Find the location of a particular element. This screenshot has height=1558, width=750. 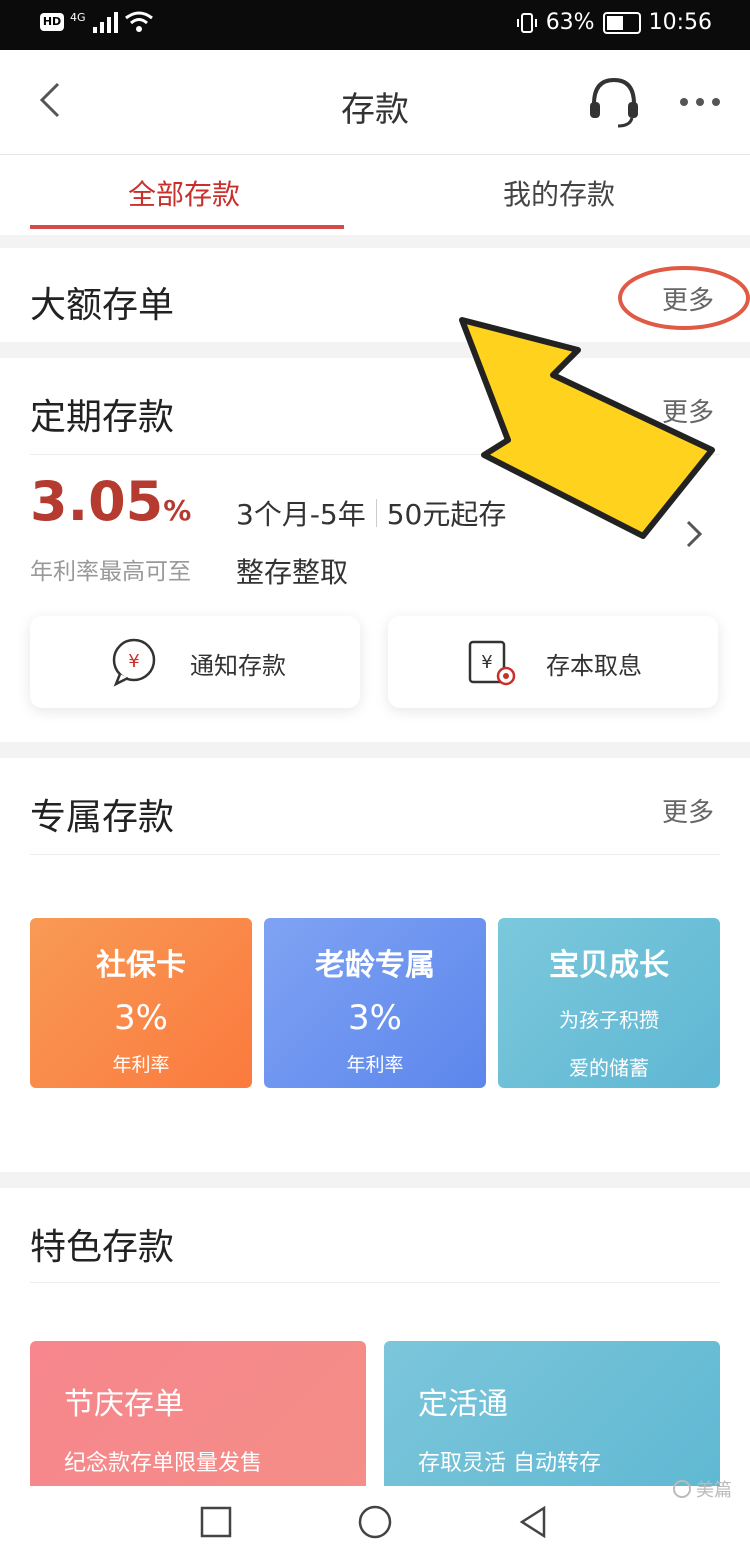

highlight-circle is located at coordinates (684, 298).